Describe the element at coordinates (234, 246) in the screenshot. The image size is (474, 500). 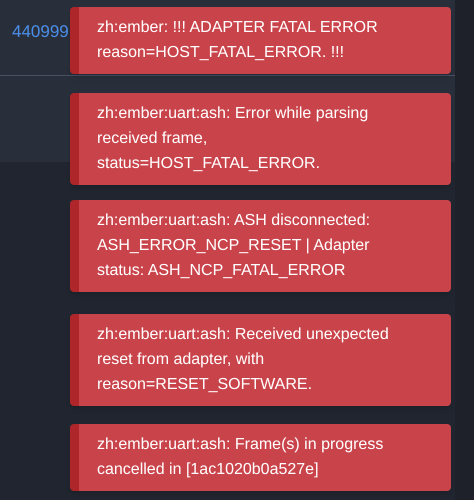
I see `toast-message: zh:ember:uart:ash: ASH disconnected: ASH_ERROR_NCP_RESET | Adapter status: ASH_NCP_FATAL_ERROR` at that location.